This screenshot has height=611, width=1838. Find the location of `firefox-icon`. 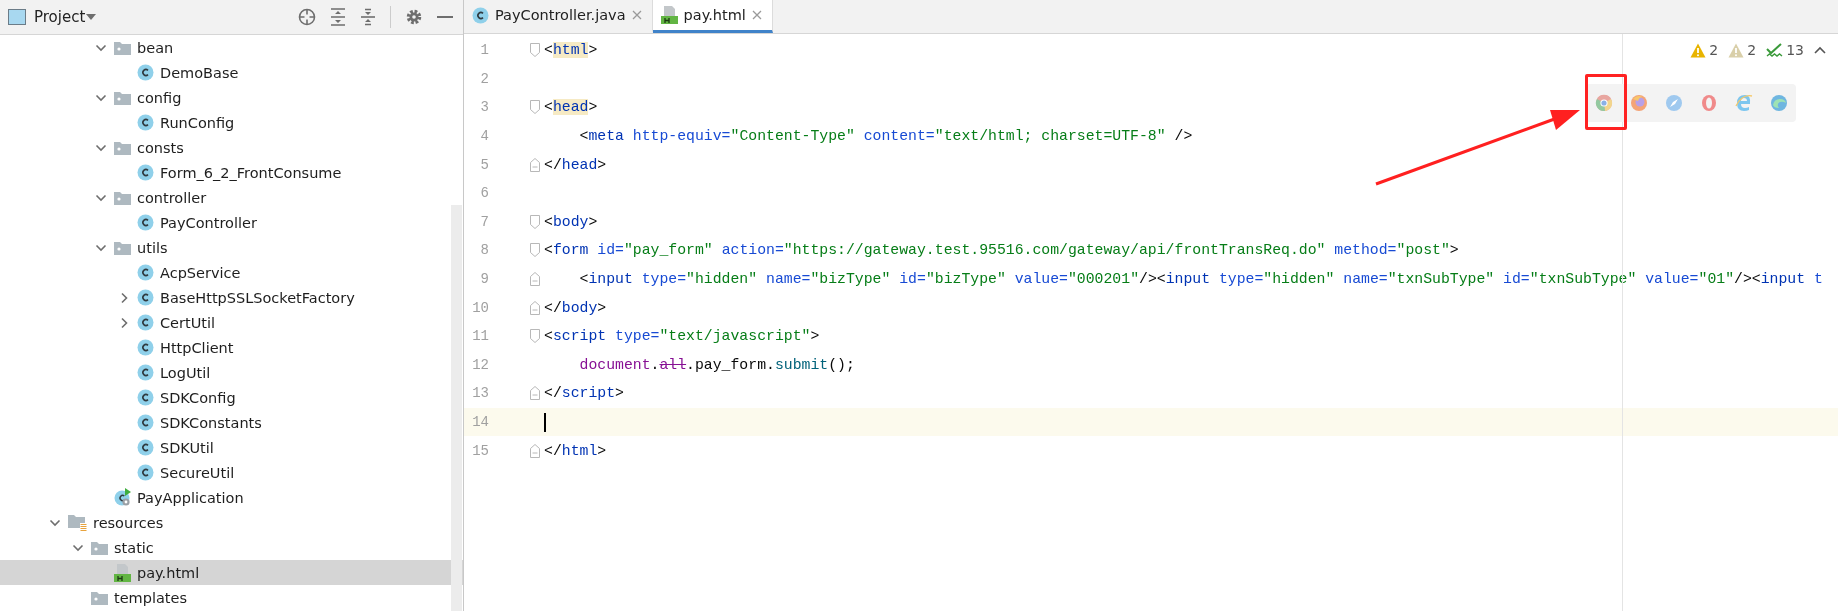

firefox-icon is located at coordinates (1638, 103).